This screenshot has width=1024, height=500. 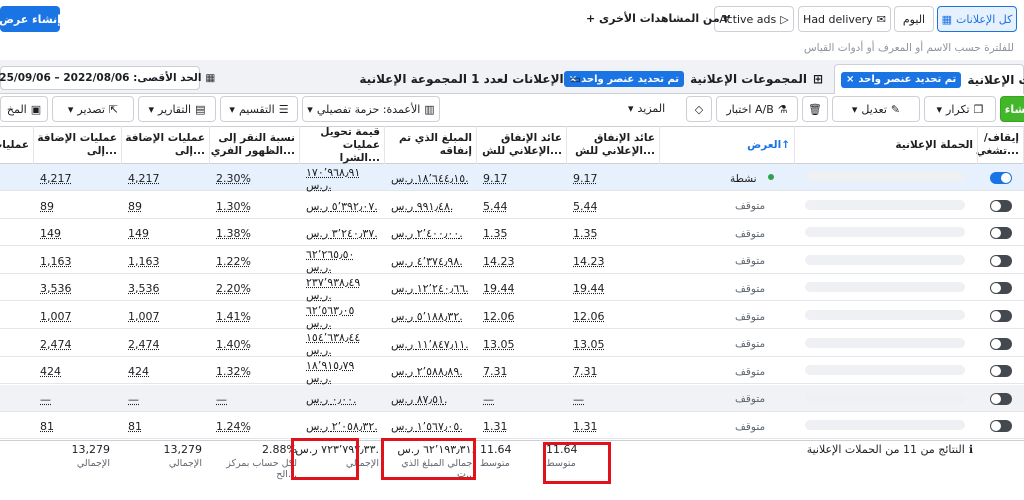 What do you see at coordinates (585, 427) in the screenshot?
I see `cell-roas1: 1.31` at bounding box center [585, 427].